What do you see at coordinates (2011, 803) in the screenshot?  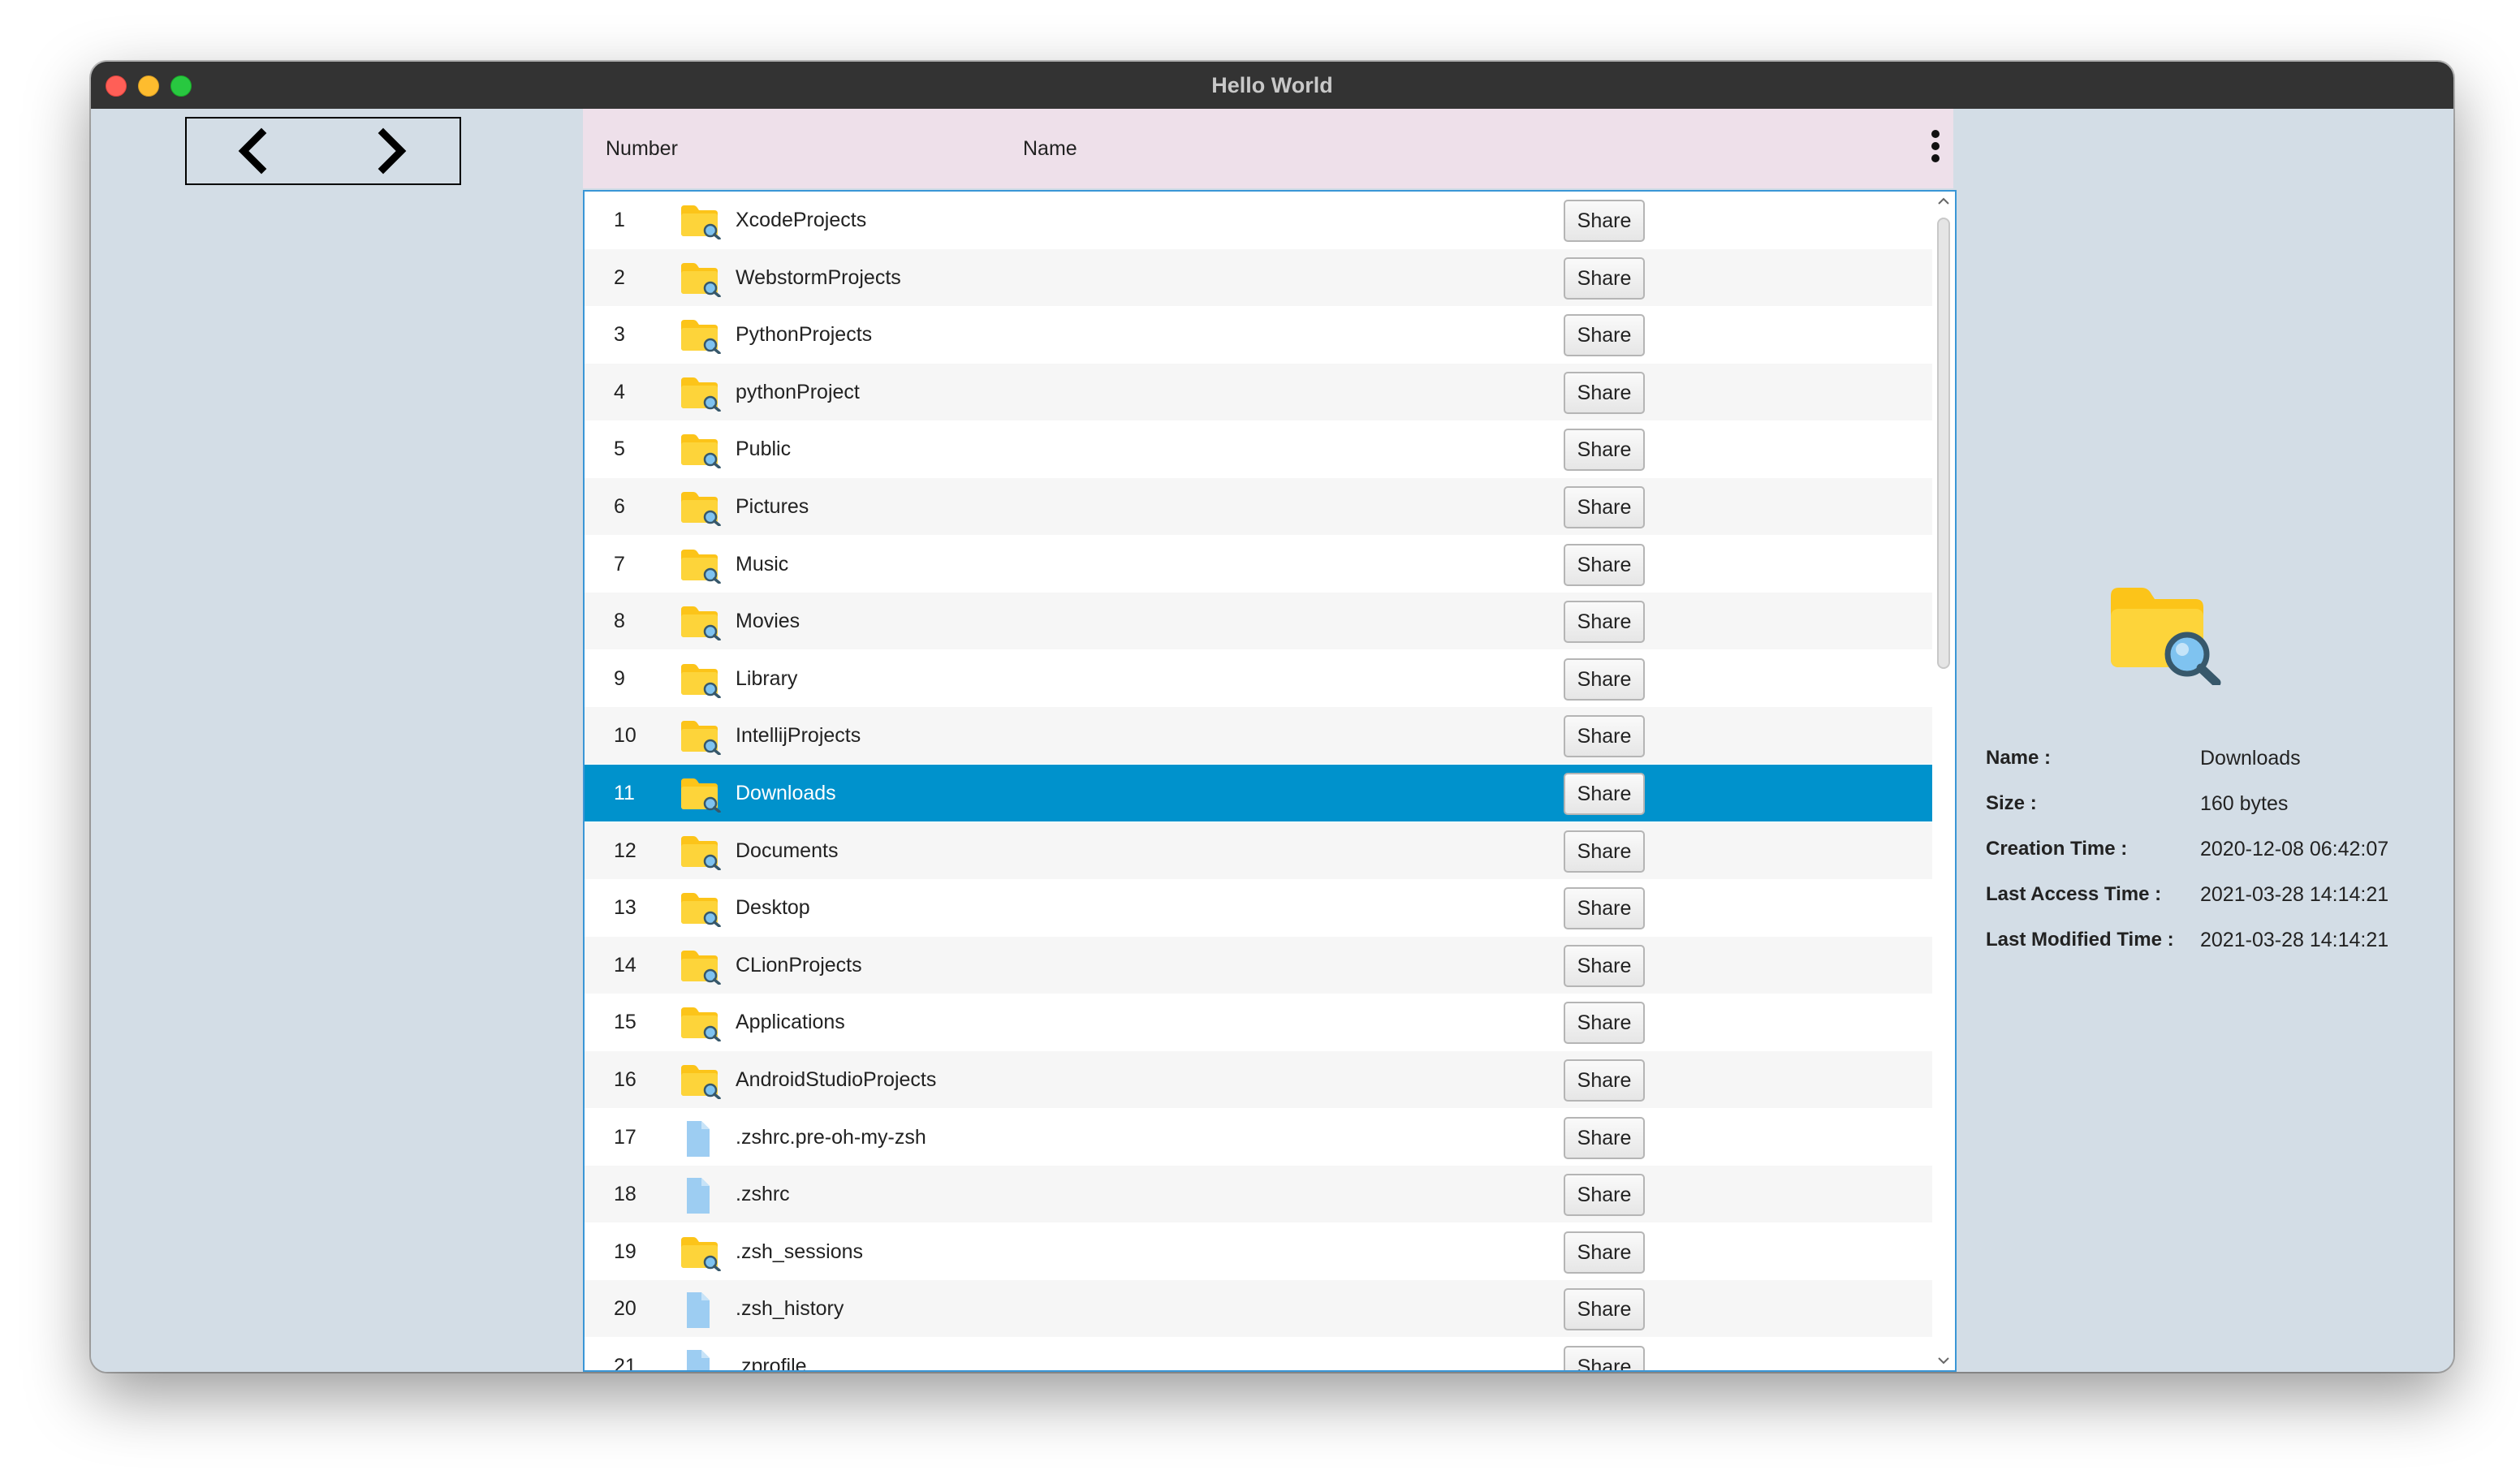 I see `detail-size-label: Size :` at bounding box center [2011, 803].